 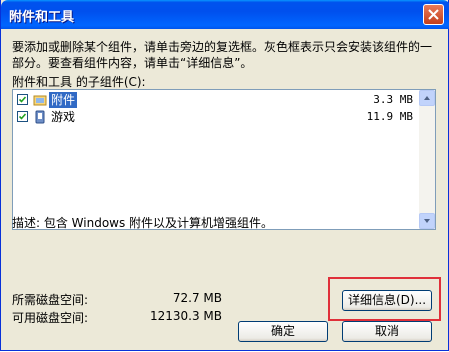 What do you see at coordinates (387, 331) in the screenshot?
I see `cancel-button: 取消` at bounding box center [387, 331].